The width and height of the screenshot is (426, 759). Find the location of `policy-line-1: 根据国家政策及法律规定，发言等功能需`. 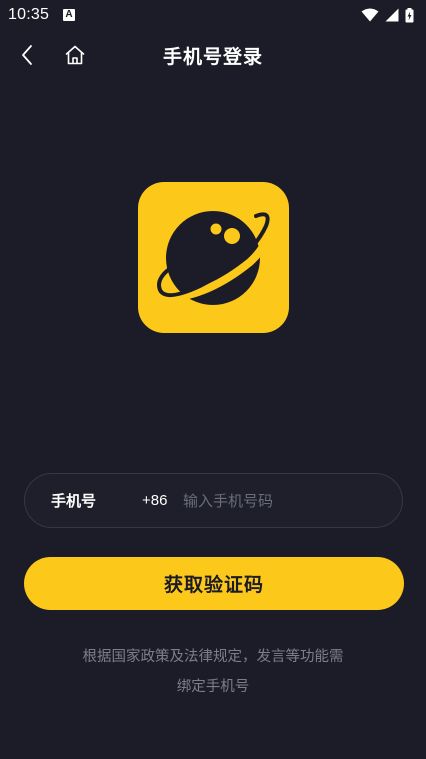

policy-line-1: 根据国家政策及法律规定，发言等功能需 is located at coordinates (213, 657).